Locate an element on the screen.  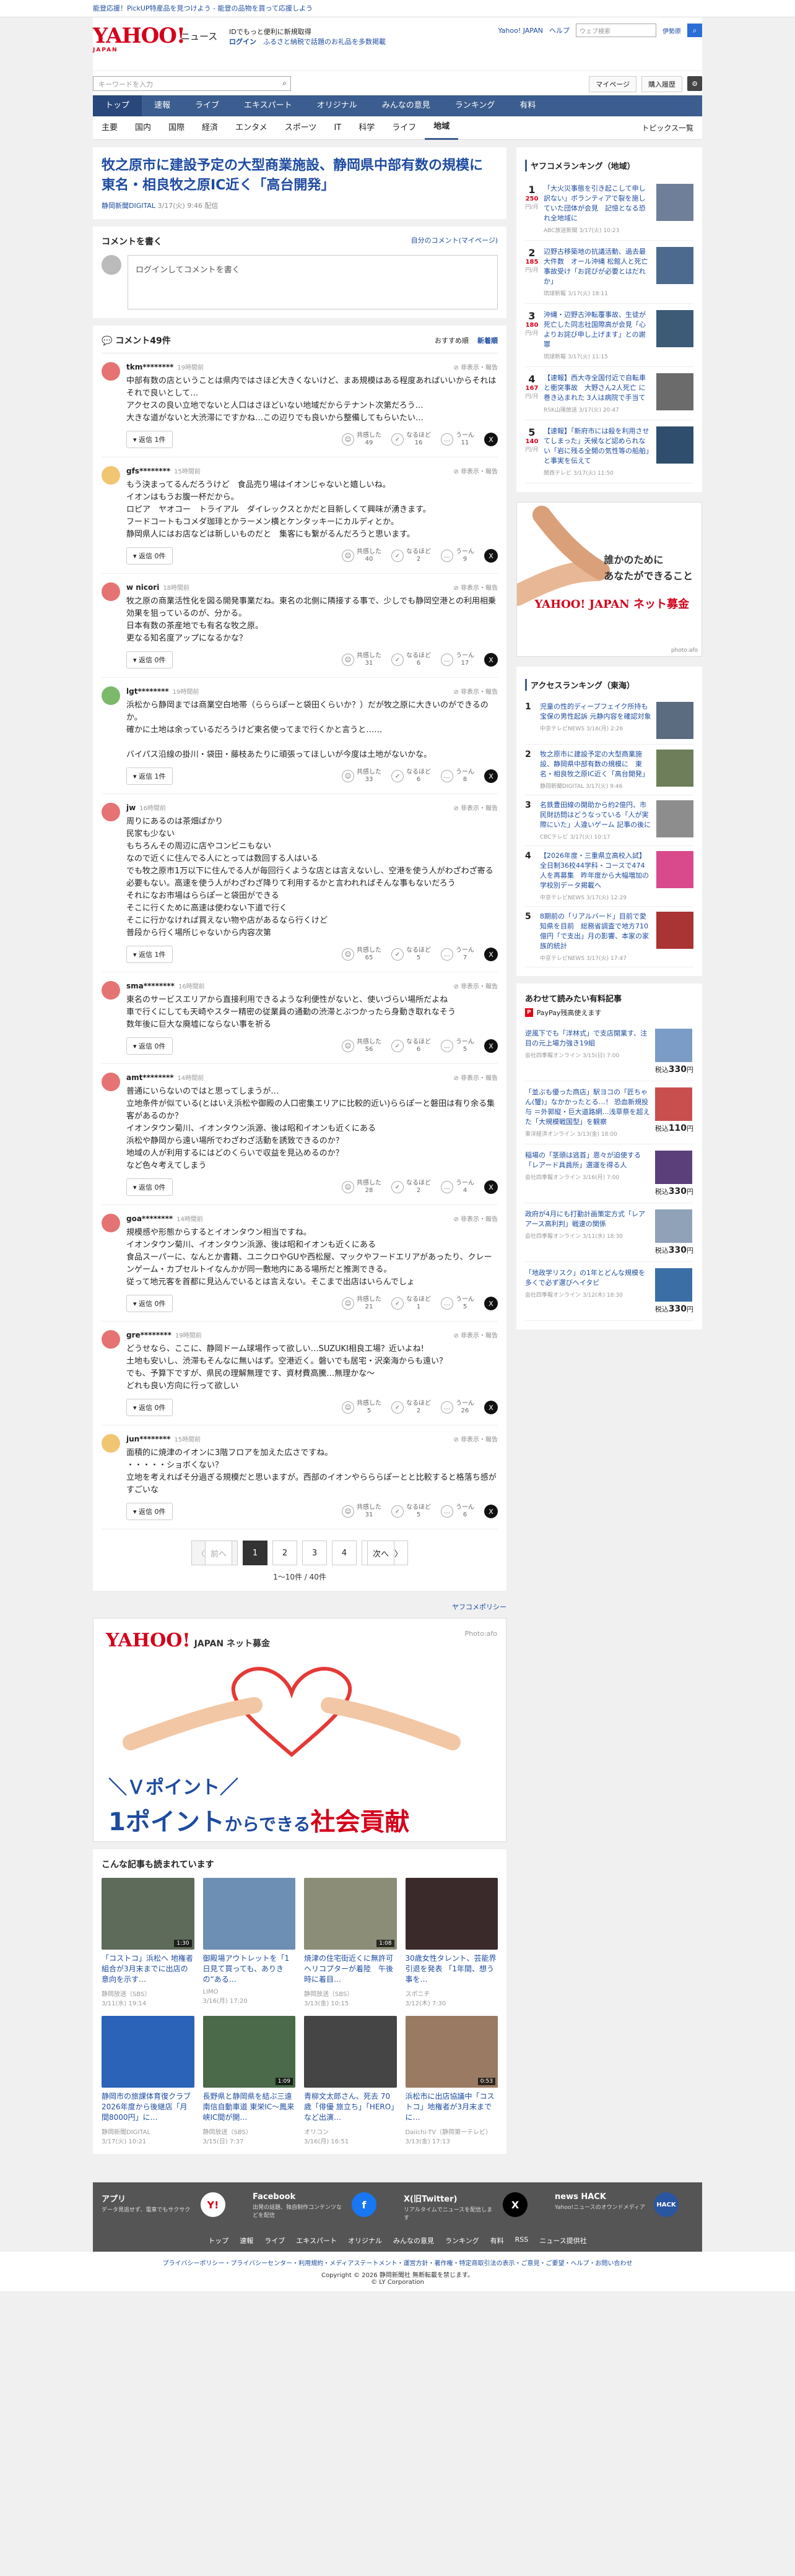
tab-world: 国際 is located at coordinates (176, 128).